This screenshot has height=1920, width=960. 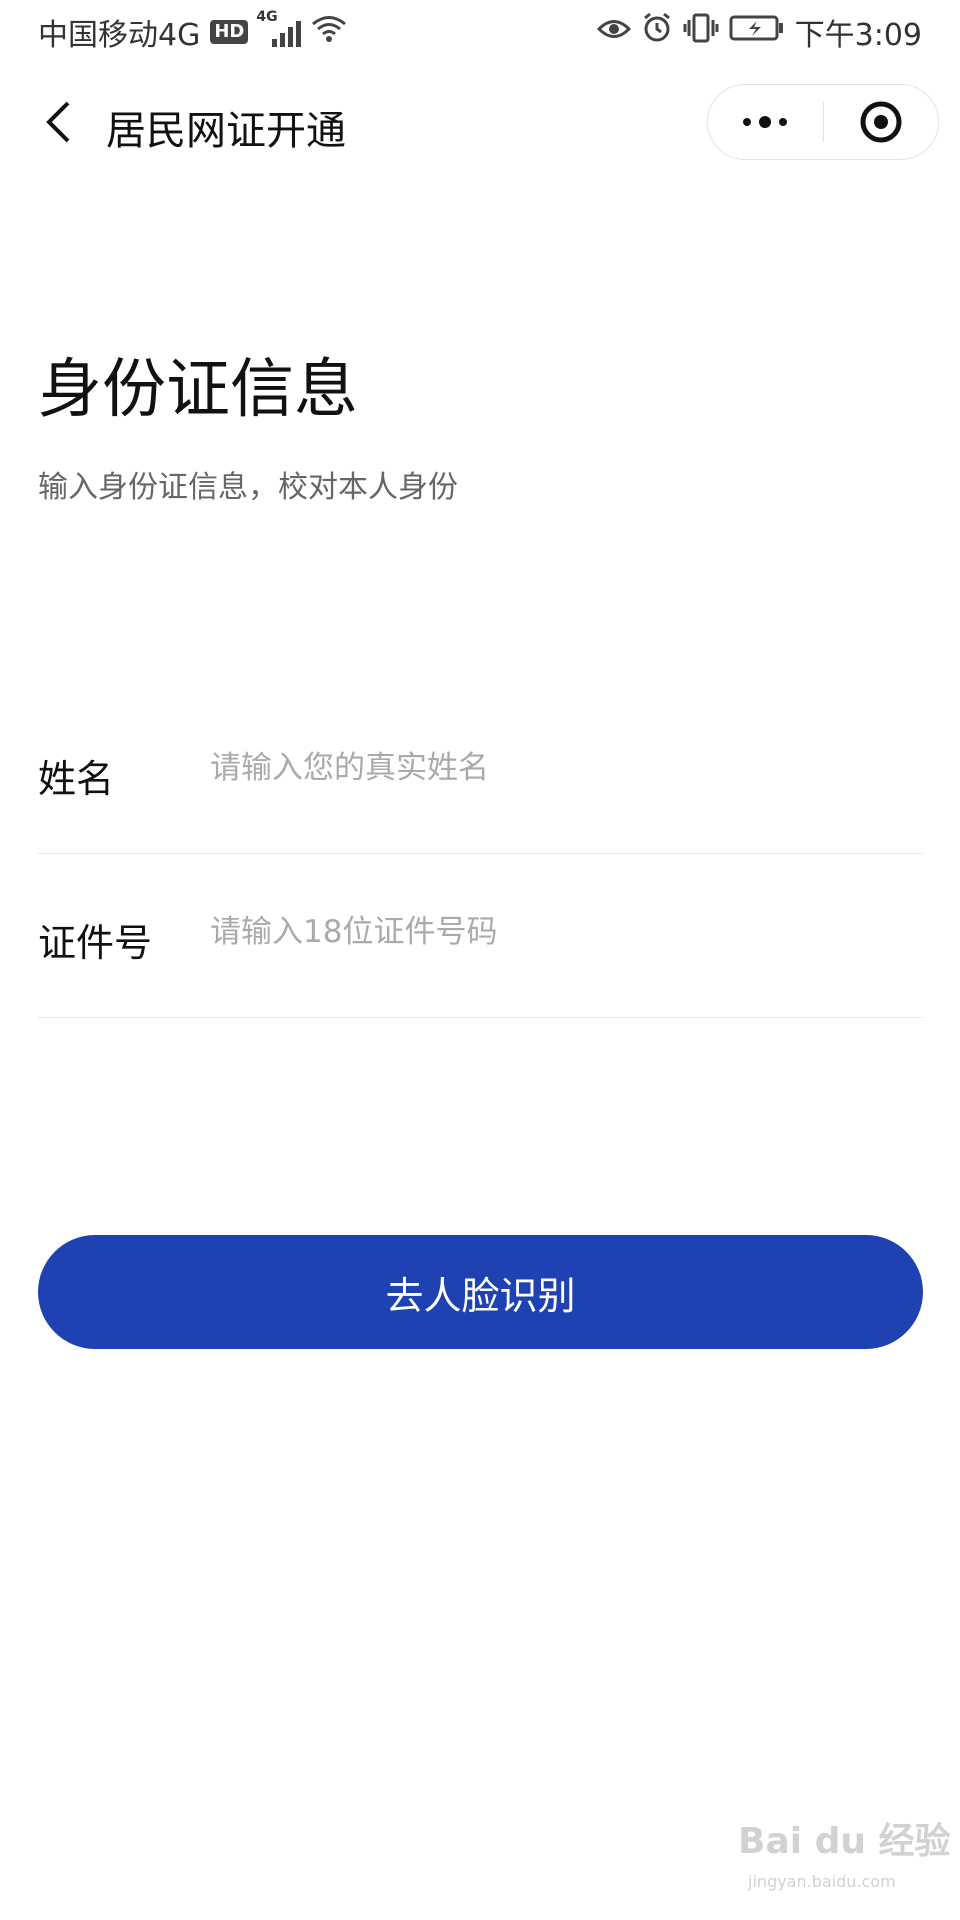 I want to click on target-circle-icon, so click(x=881, y=122).